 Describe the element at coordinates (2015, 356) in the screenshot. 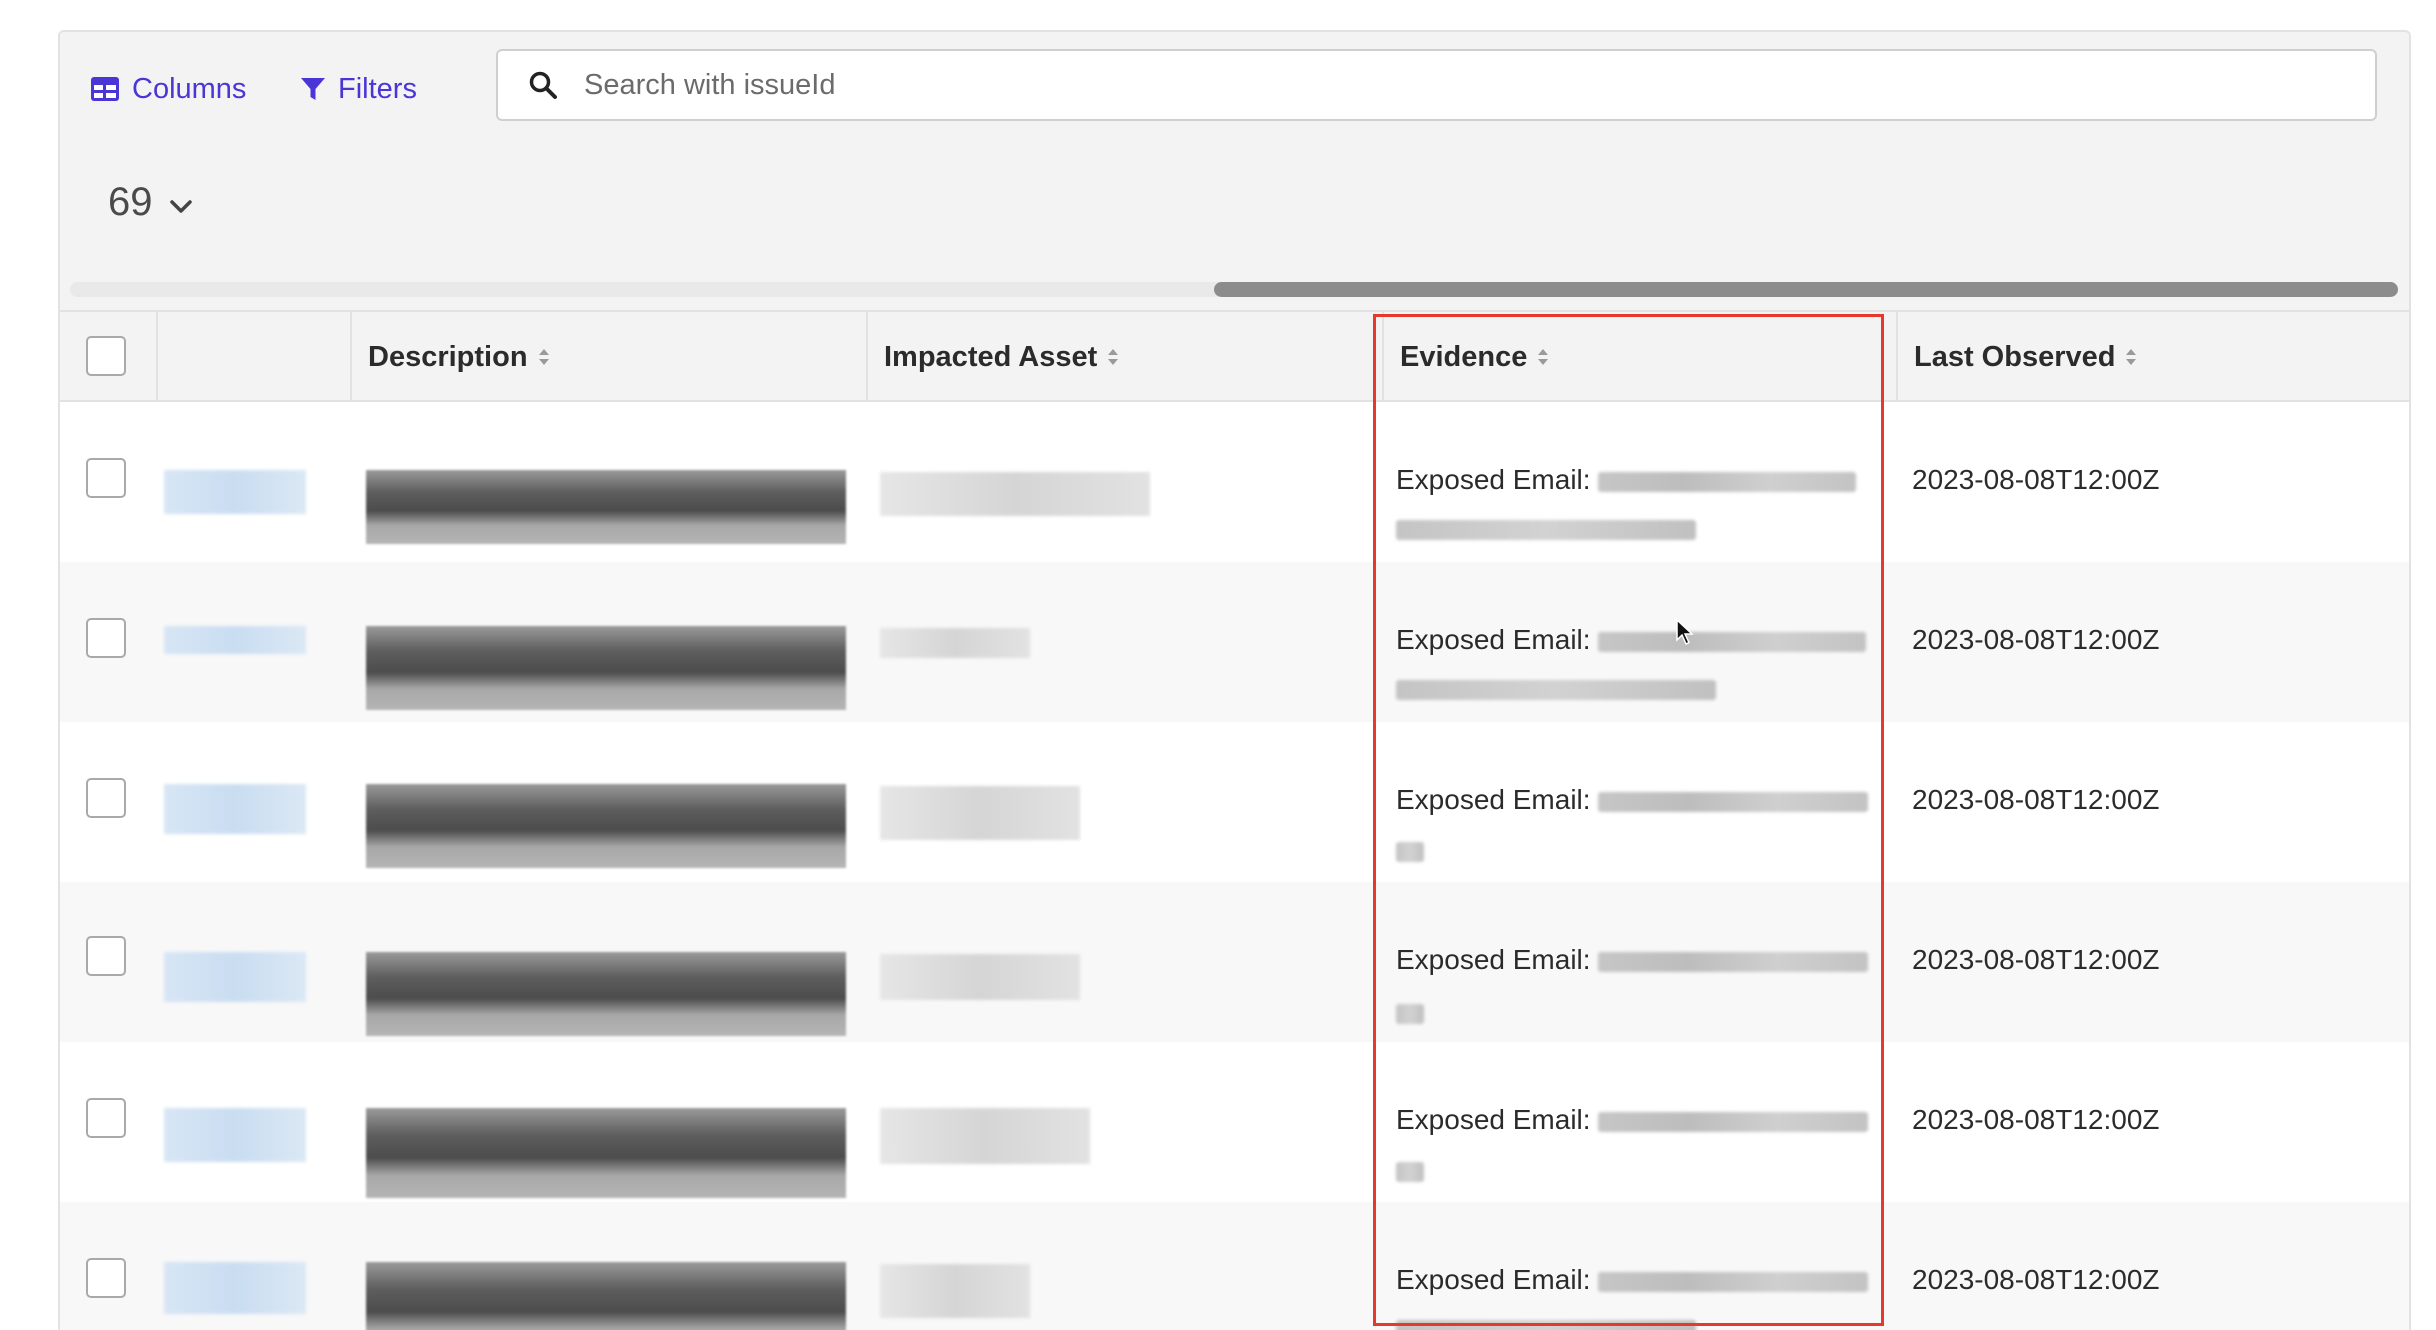

I see `header-last-observed-label: Last Observed` at that location.